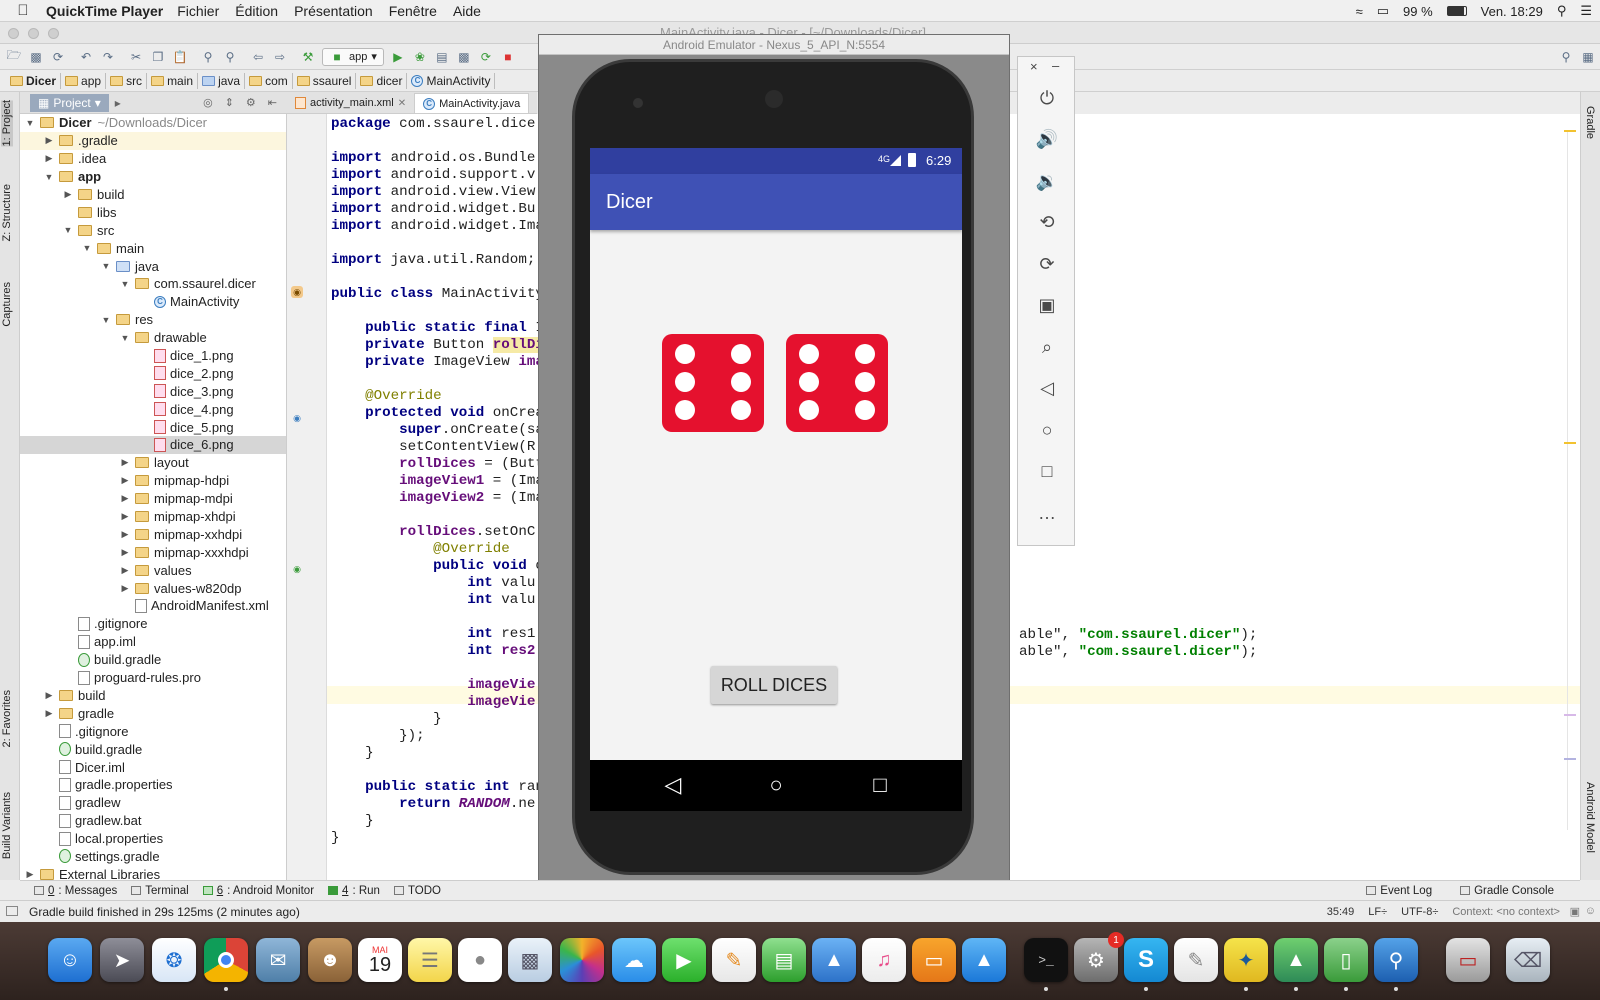  Describe the element at coordinates (508, 57) in the screenshot. I see `stop-icon: ■` at that location.